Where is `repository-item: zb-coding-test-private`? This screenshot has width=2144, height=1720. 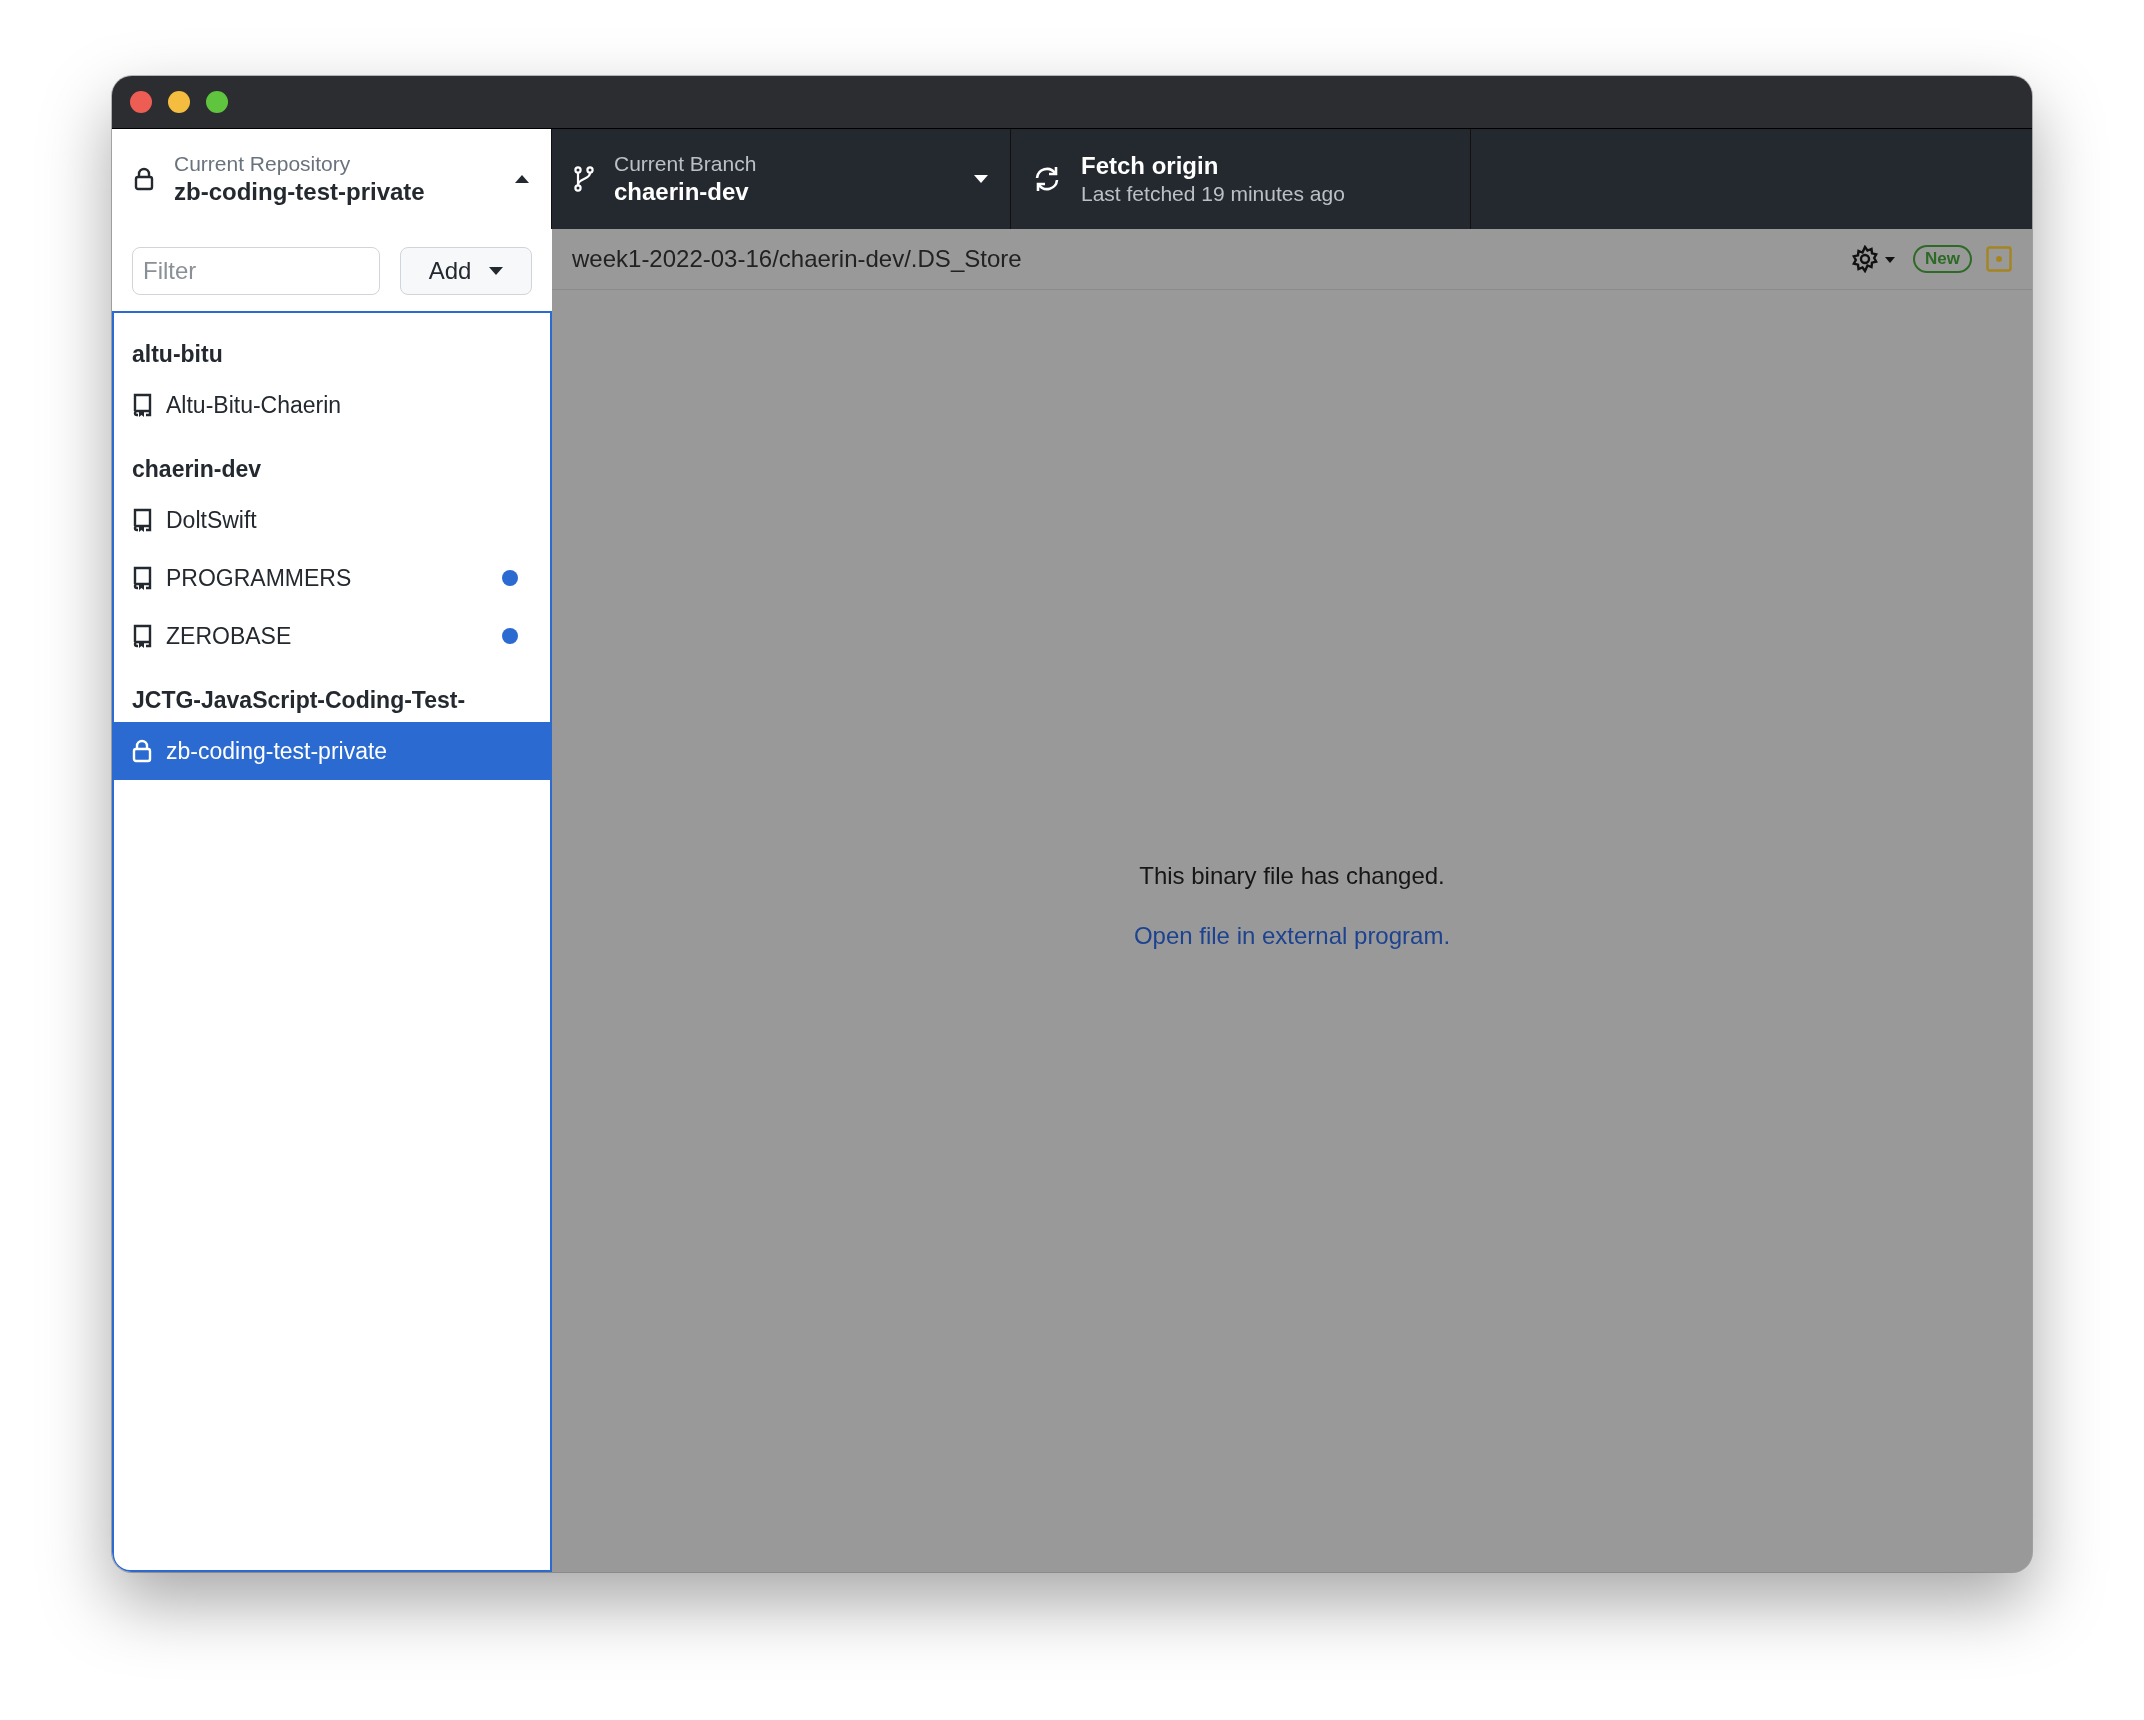
repository-item: zb-coding-test-private is located at coordinates (332, 751).